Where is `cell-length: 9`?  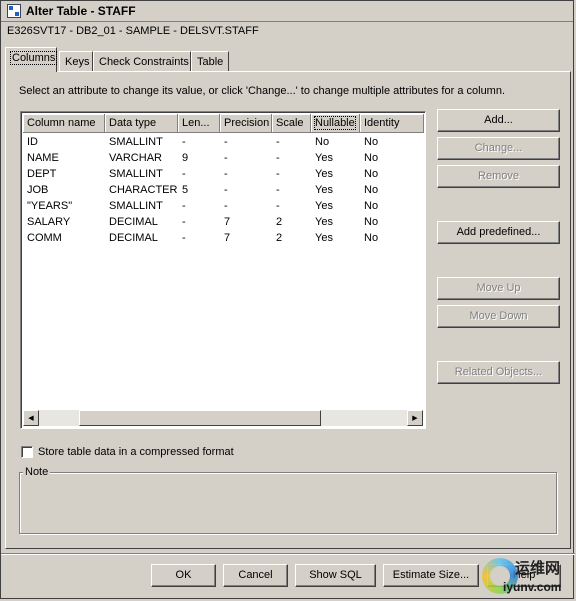 cell-length: 9 is located at coordinates (201, 158).